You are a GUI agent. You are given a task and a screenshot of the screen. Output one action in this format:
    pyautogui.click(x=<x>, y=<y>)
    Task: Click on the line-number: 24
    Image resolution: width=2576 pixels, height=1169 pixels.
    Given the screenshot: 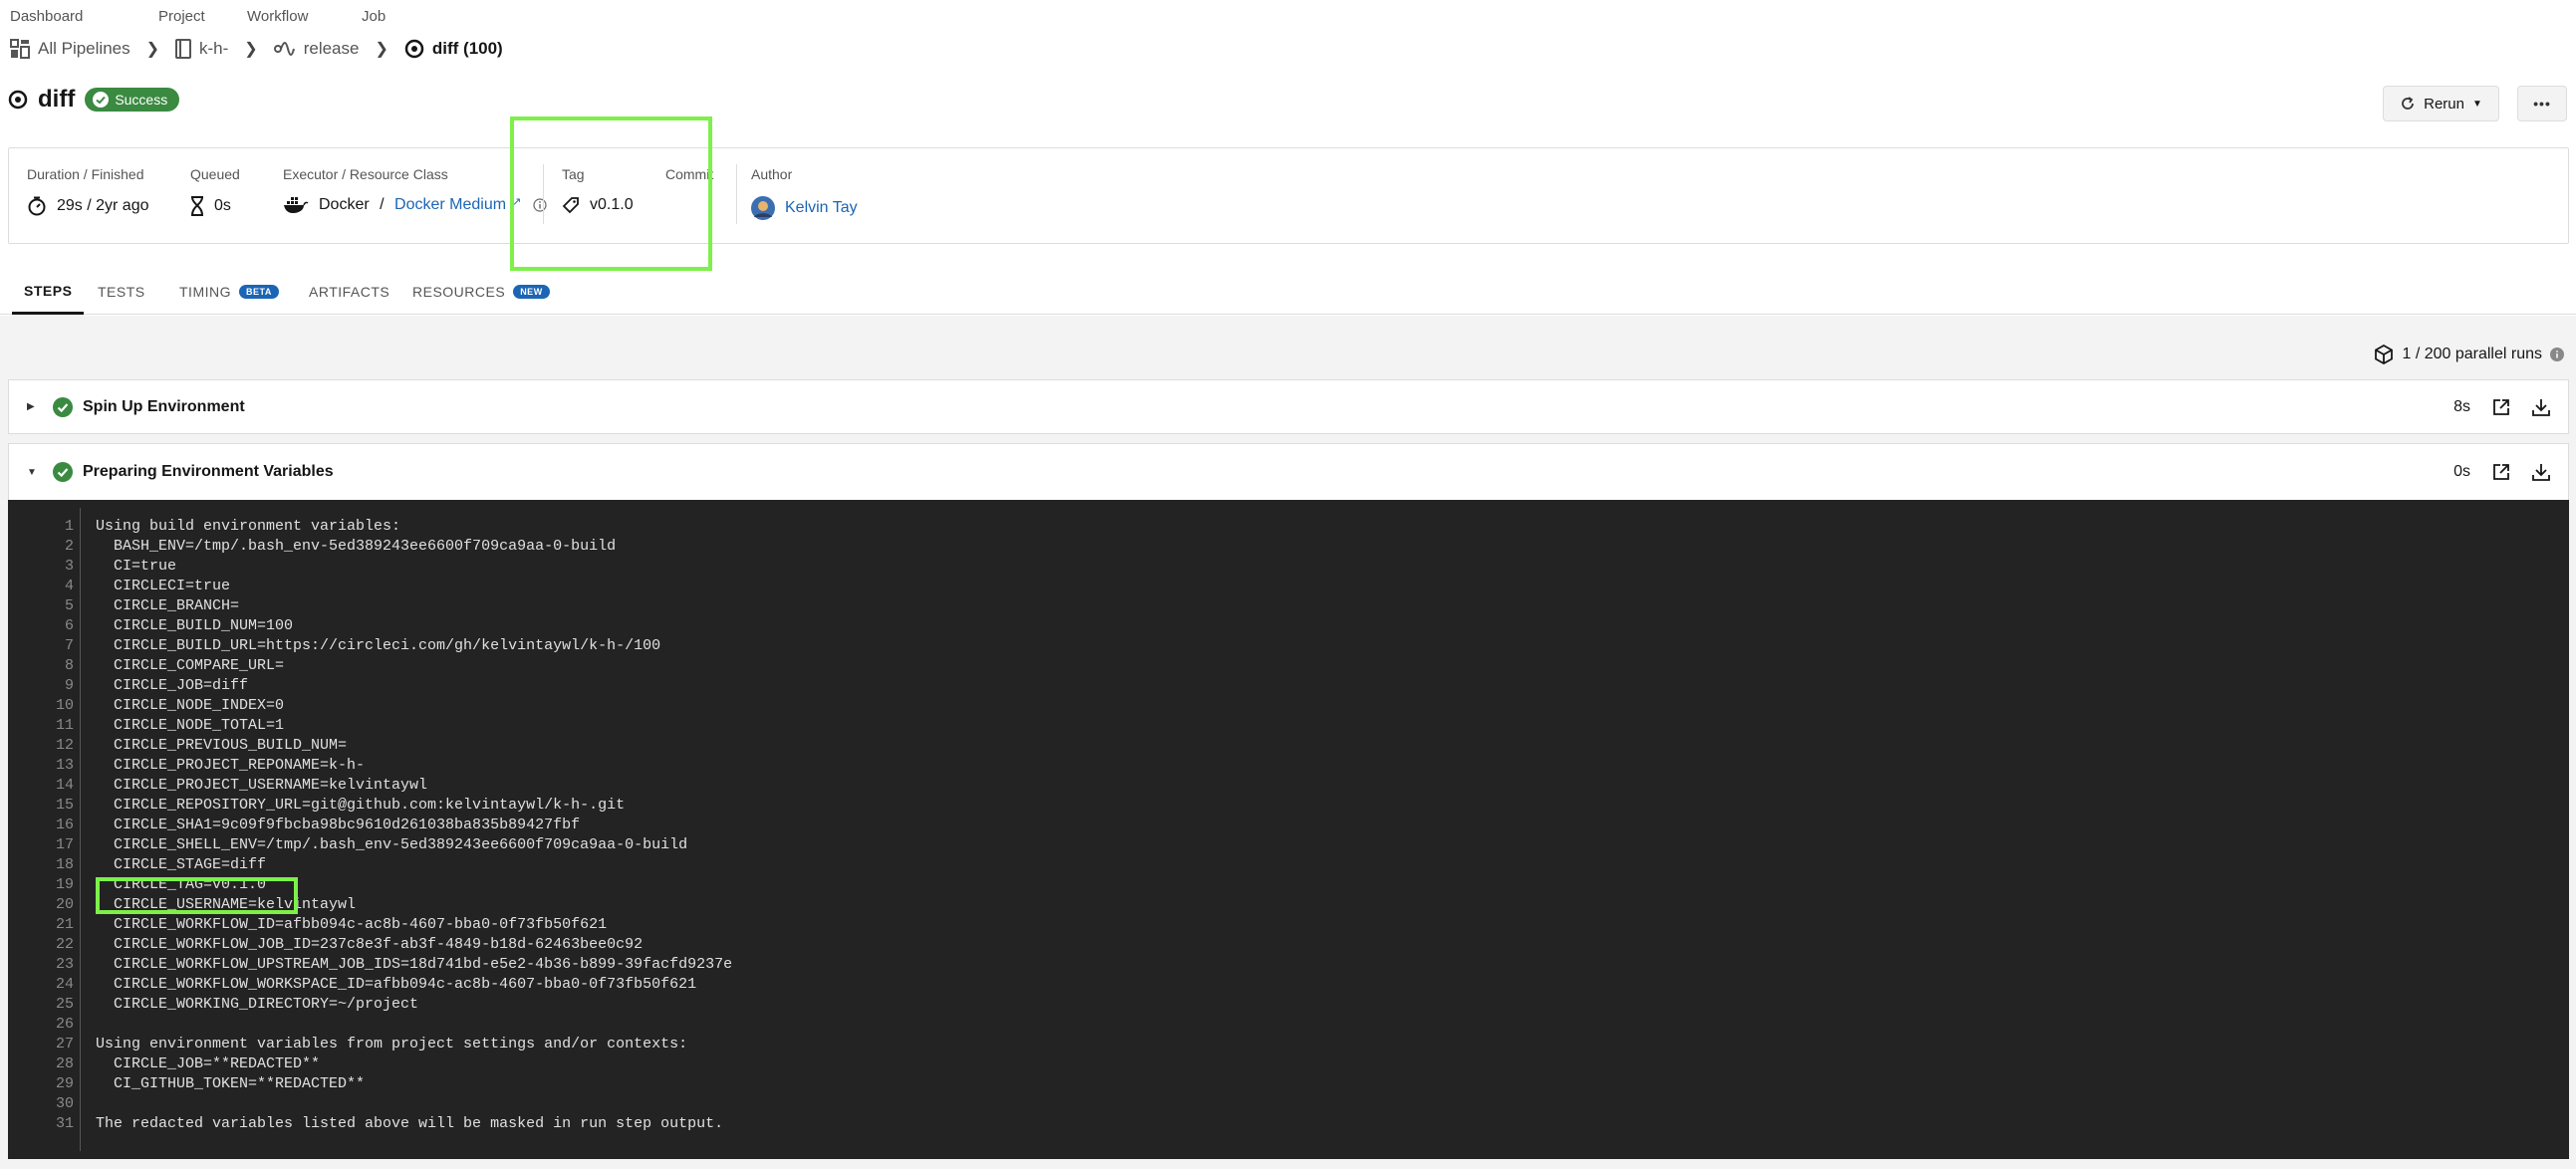 What is the action you would take?
    pyautogui.click(x=64, y=984)
    